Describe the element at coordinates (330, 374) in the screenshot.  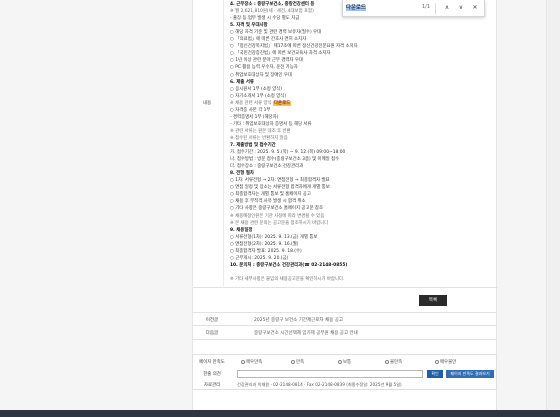
I see `opinion-input` at that location.